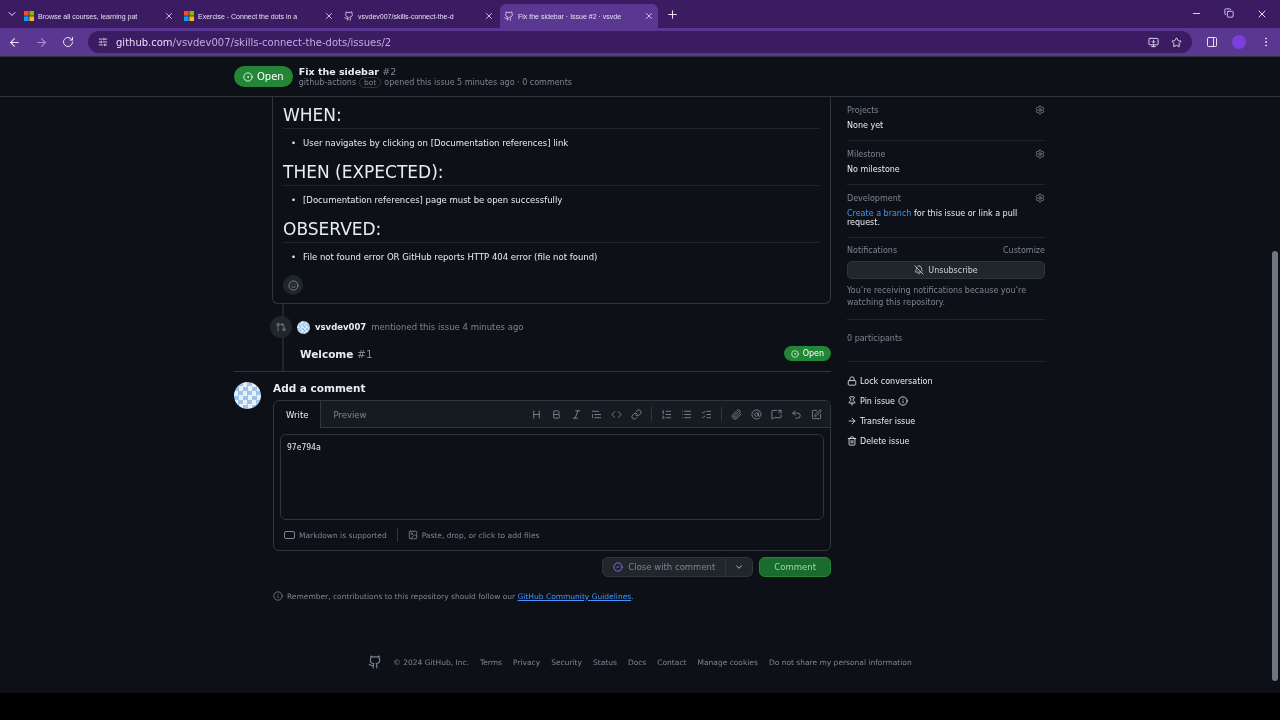 This screenshot has width=1280, height=720. Describe the element at coordinates (946, 401) in the screenshot. I see `sidebar-action: Pin issue` at that location.